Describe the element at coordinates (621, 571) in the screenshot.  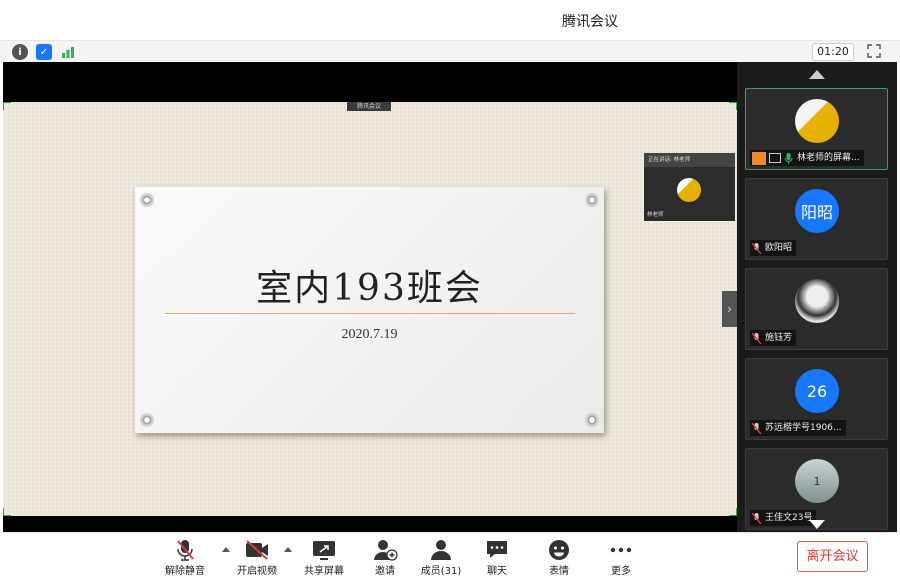
I see `more-label: 更多` at that location.